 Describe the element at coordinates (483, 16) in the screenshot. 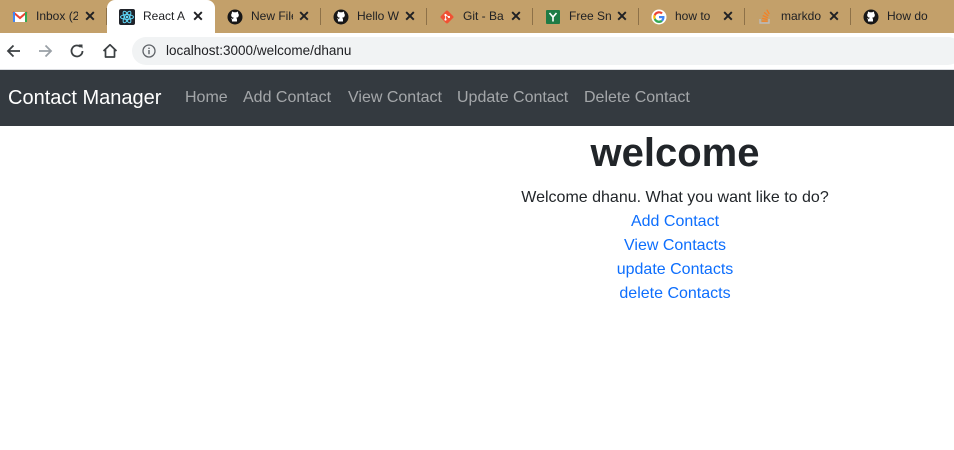

I see `tab-title: Git - Ba` at that location.